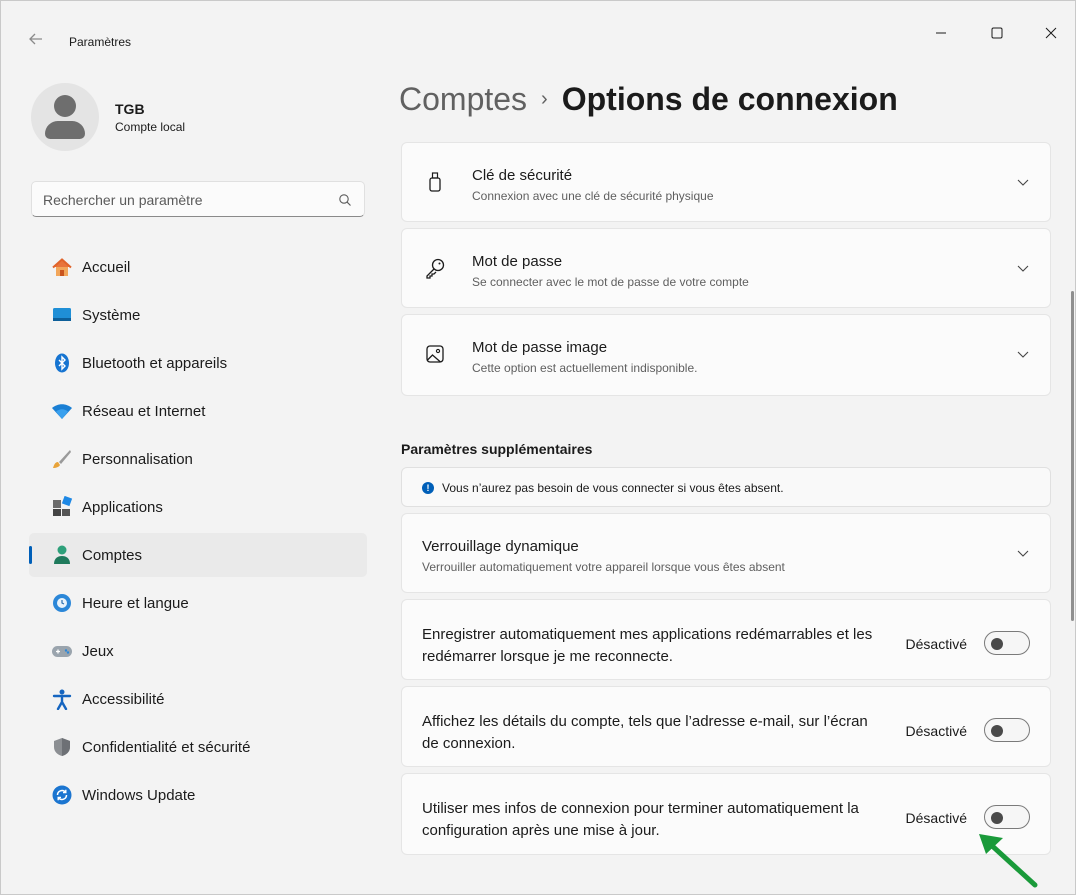  What do you see at coordinates (30, 555) in the screenshot?
I see `active-indicator` at bounding box center [30, 555].